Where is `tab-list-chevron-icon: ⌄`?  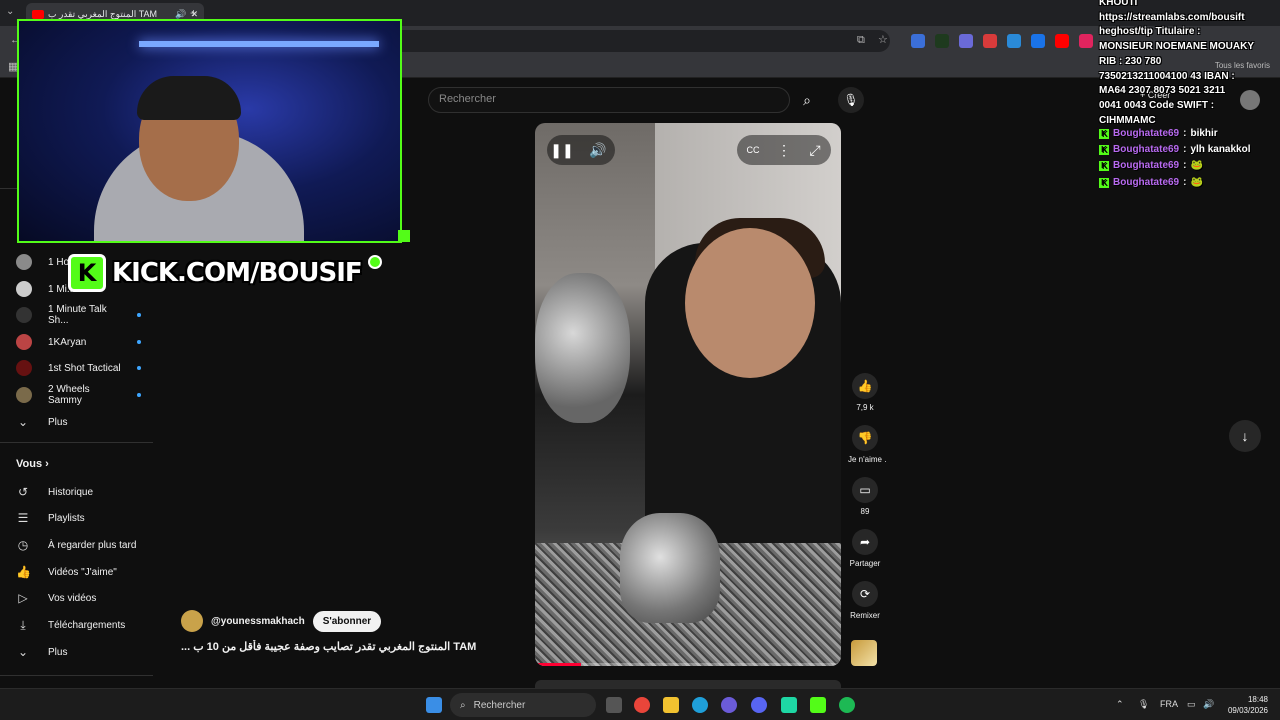
tab-list-chevron-icon: ⌄ is located at coordinates (10, 11).